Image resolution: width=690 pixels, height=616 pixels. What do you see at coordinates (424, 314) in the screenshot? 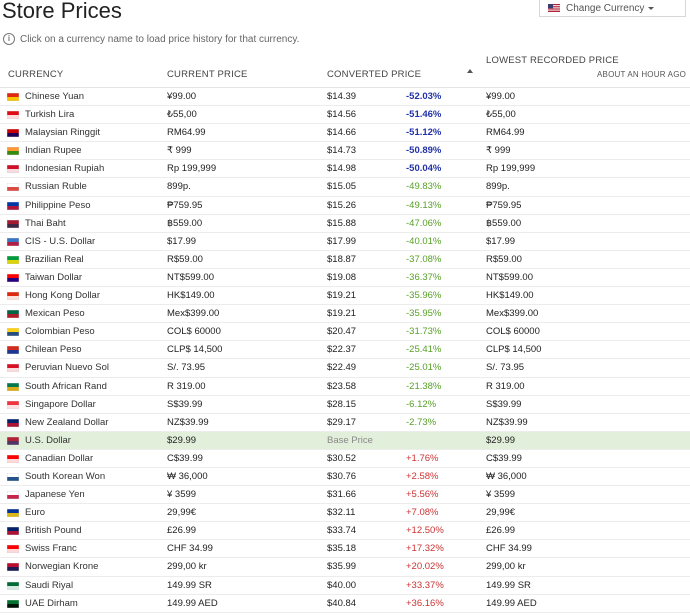
I see `percent-diff: -35.95%` at bounding box center [424, 314].